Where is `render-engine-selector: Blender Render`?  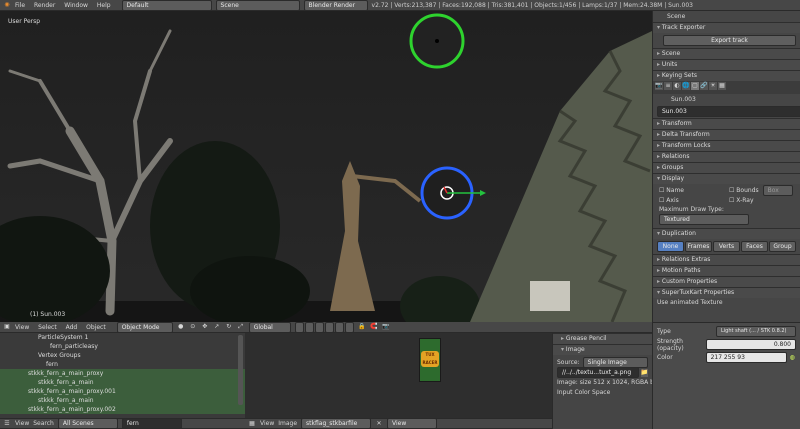 render-engine-selector: Blender Render is located at coordinates (335, 5).